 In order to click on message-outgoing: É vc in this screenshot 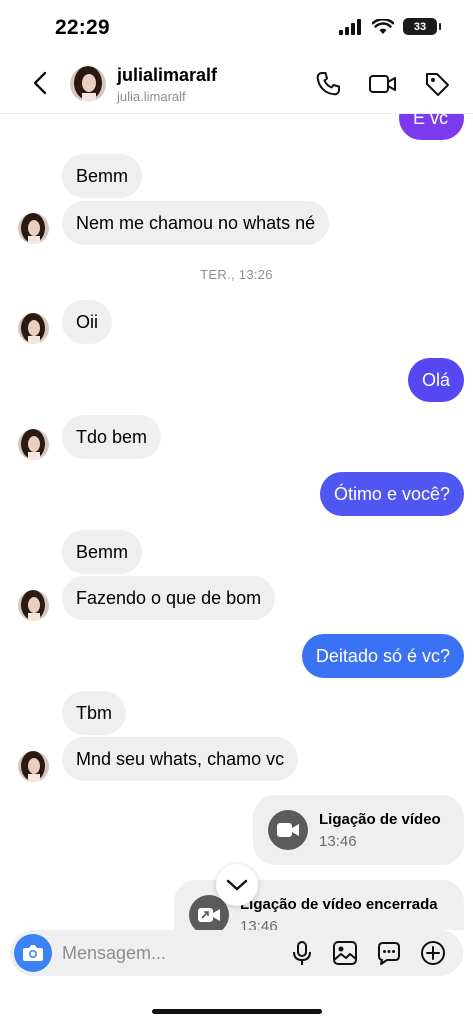, I will do `click(431, 127)`.